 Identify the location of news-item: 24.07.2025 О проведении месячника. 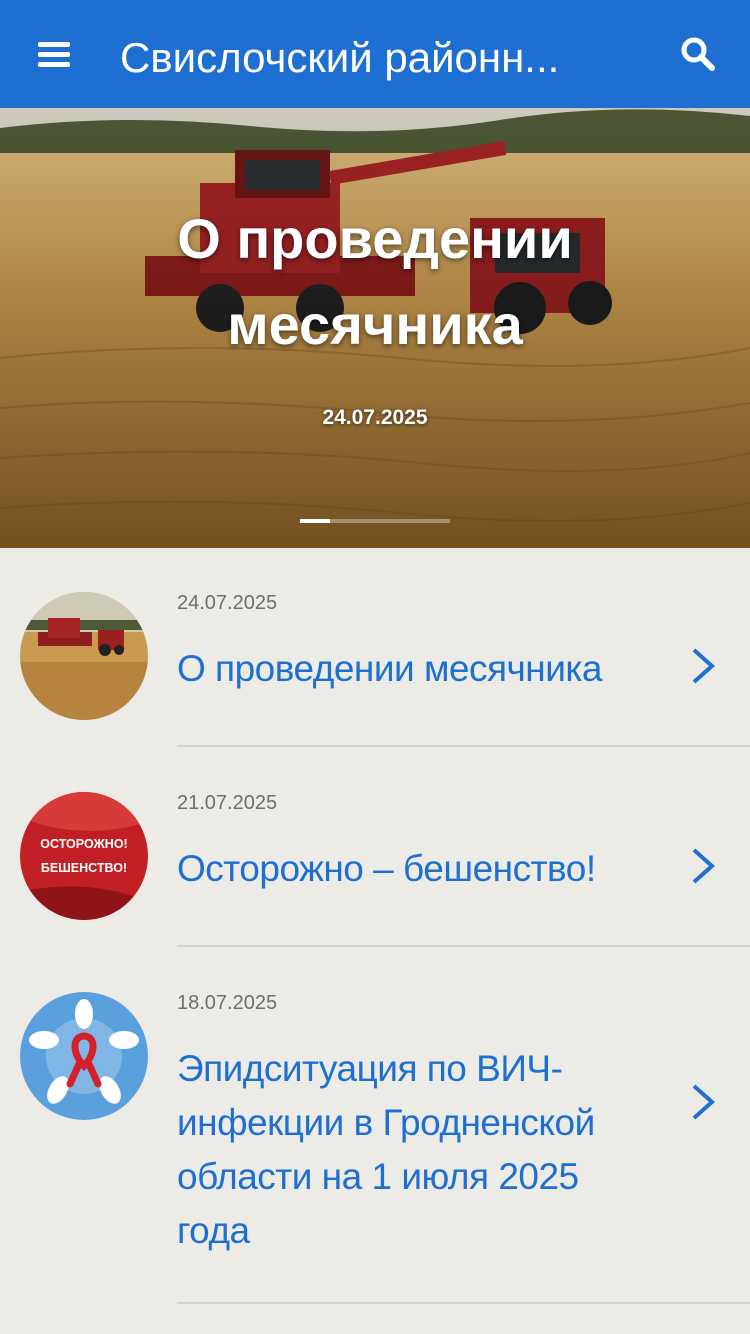
(375, 648).